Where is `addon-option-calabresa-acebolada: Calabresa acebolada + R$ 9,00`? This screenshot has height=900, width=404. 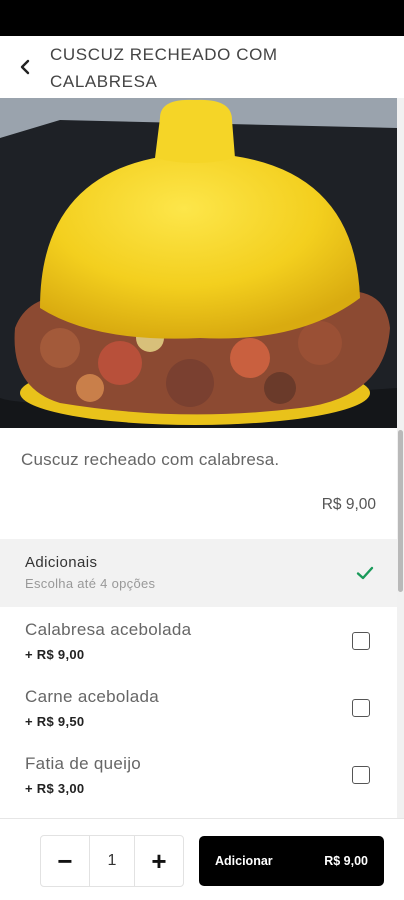
addon-option-calabresa-acebolada: Calabresa acebolada + R$ 9,00 is located at coordinates (198, 653).